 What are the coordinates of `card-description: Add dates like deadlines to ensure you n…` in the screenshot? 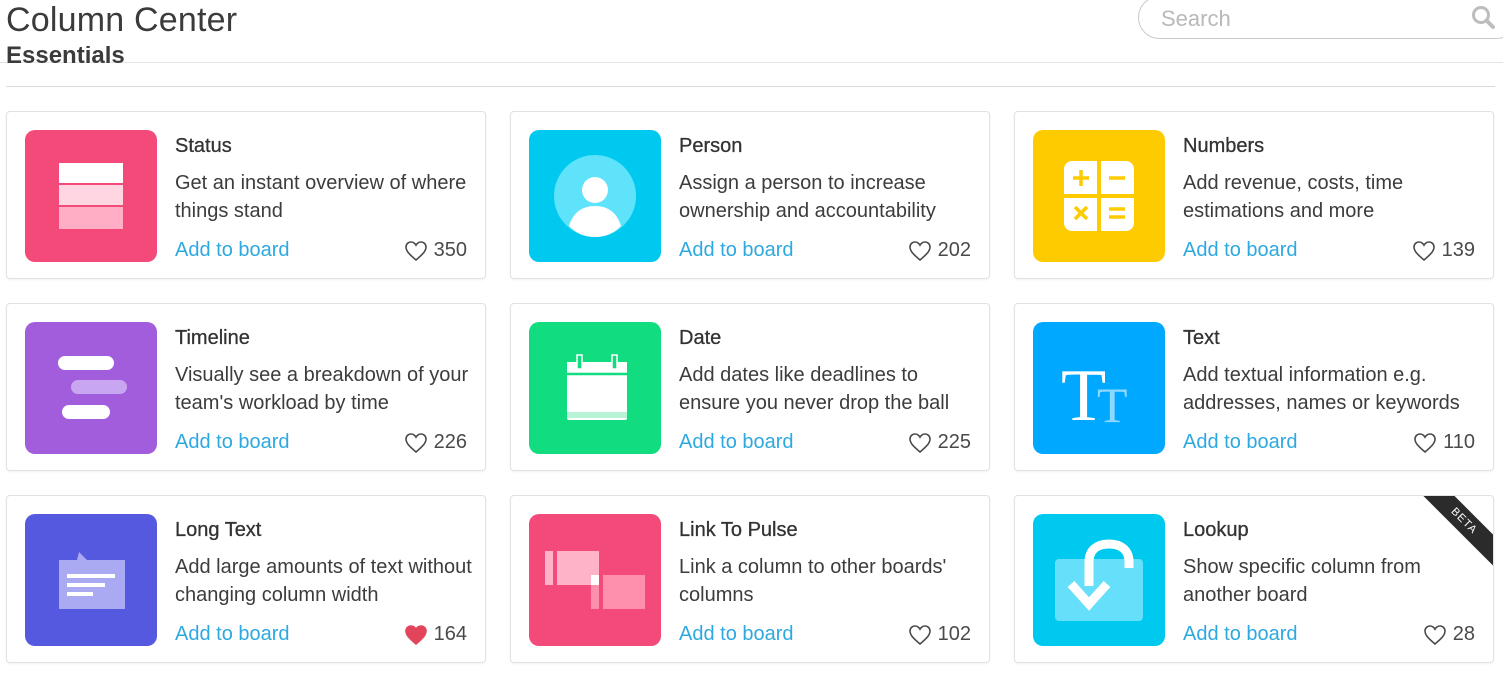 It's located at (814, 389).